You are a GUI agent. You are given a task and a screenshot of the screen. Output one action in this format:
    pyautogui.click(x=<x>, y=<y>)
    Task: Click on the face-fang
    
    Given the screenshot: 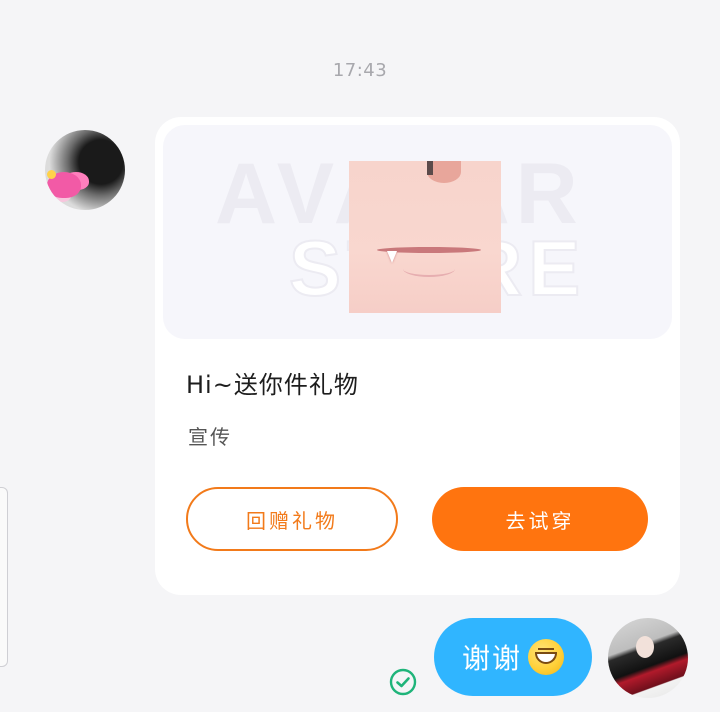 What is the action you would take?
    pyautogui.click(x=392, y=257)
    